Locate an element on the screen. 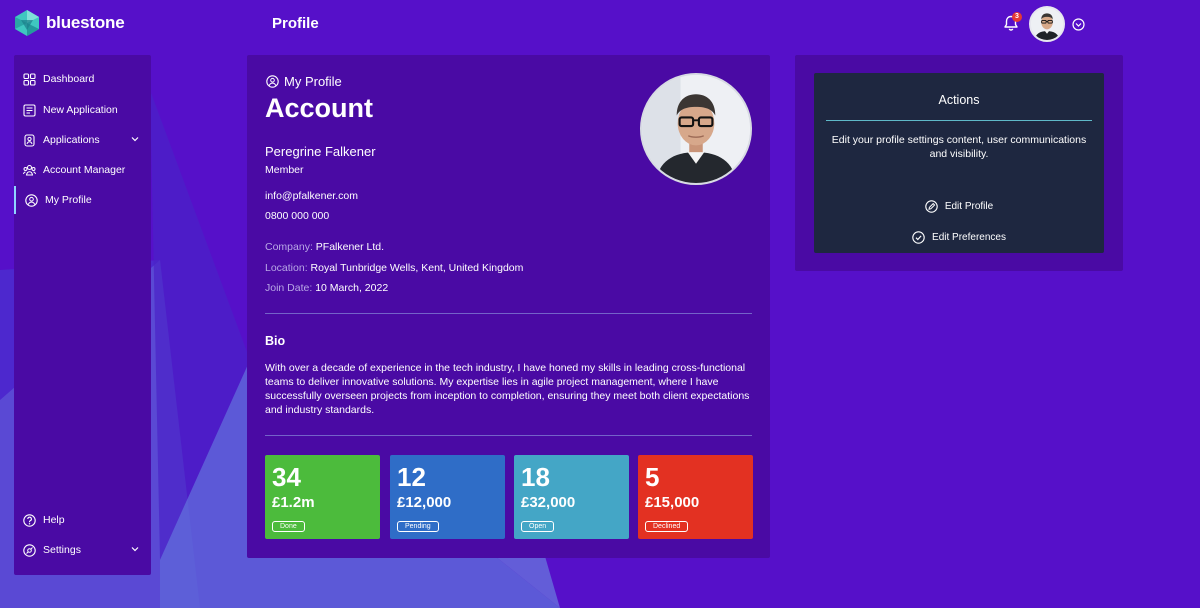 This screenshot has height=608, width=1200. notifications-button: 3 is located at coordinates (1012, 22).